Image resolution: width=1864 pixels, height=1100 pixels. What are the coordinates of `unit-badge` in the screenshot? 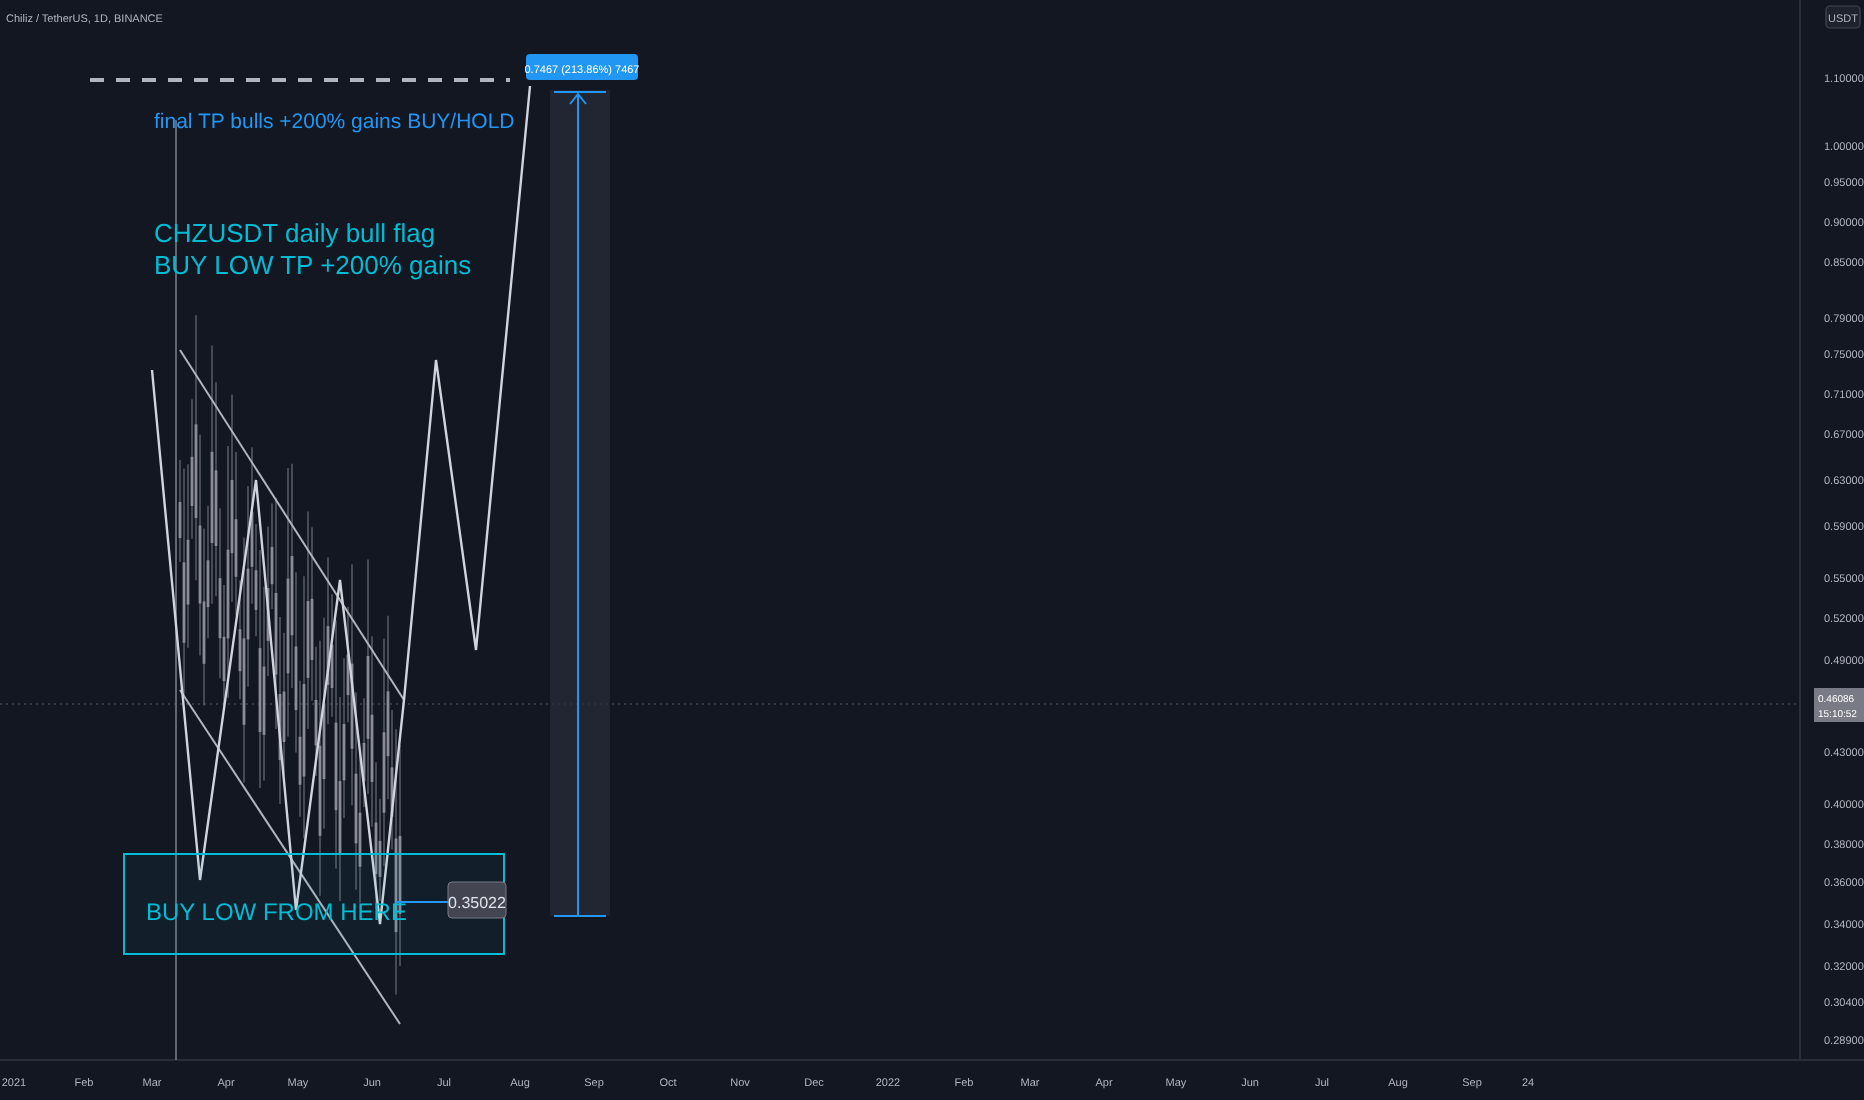 It's located at (1843, 17).